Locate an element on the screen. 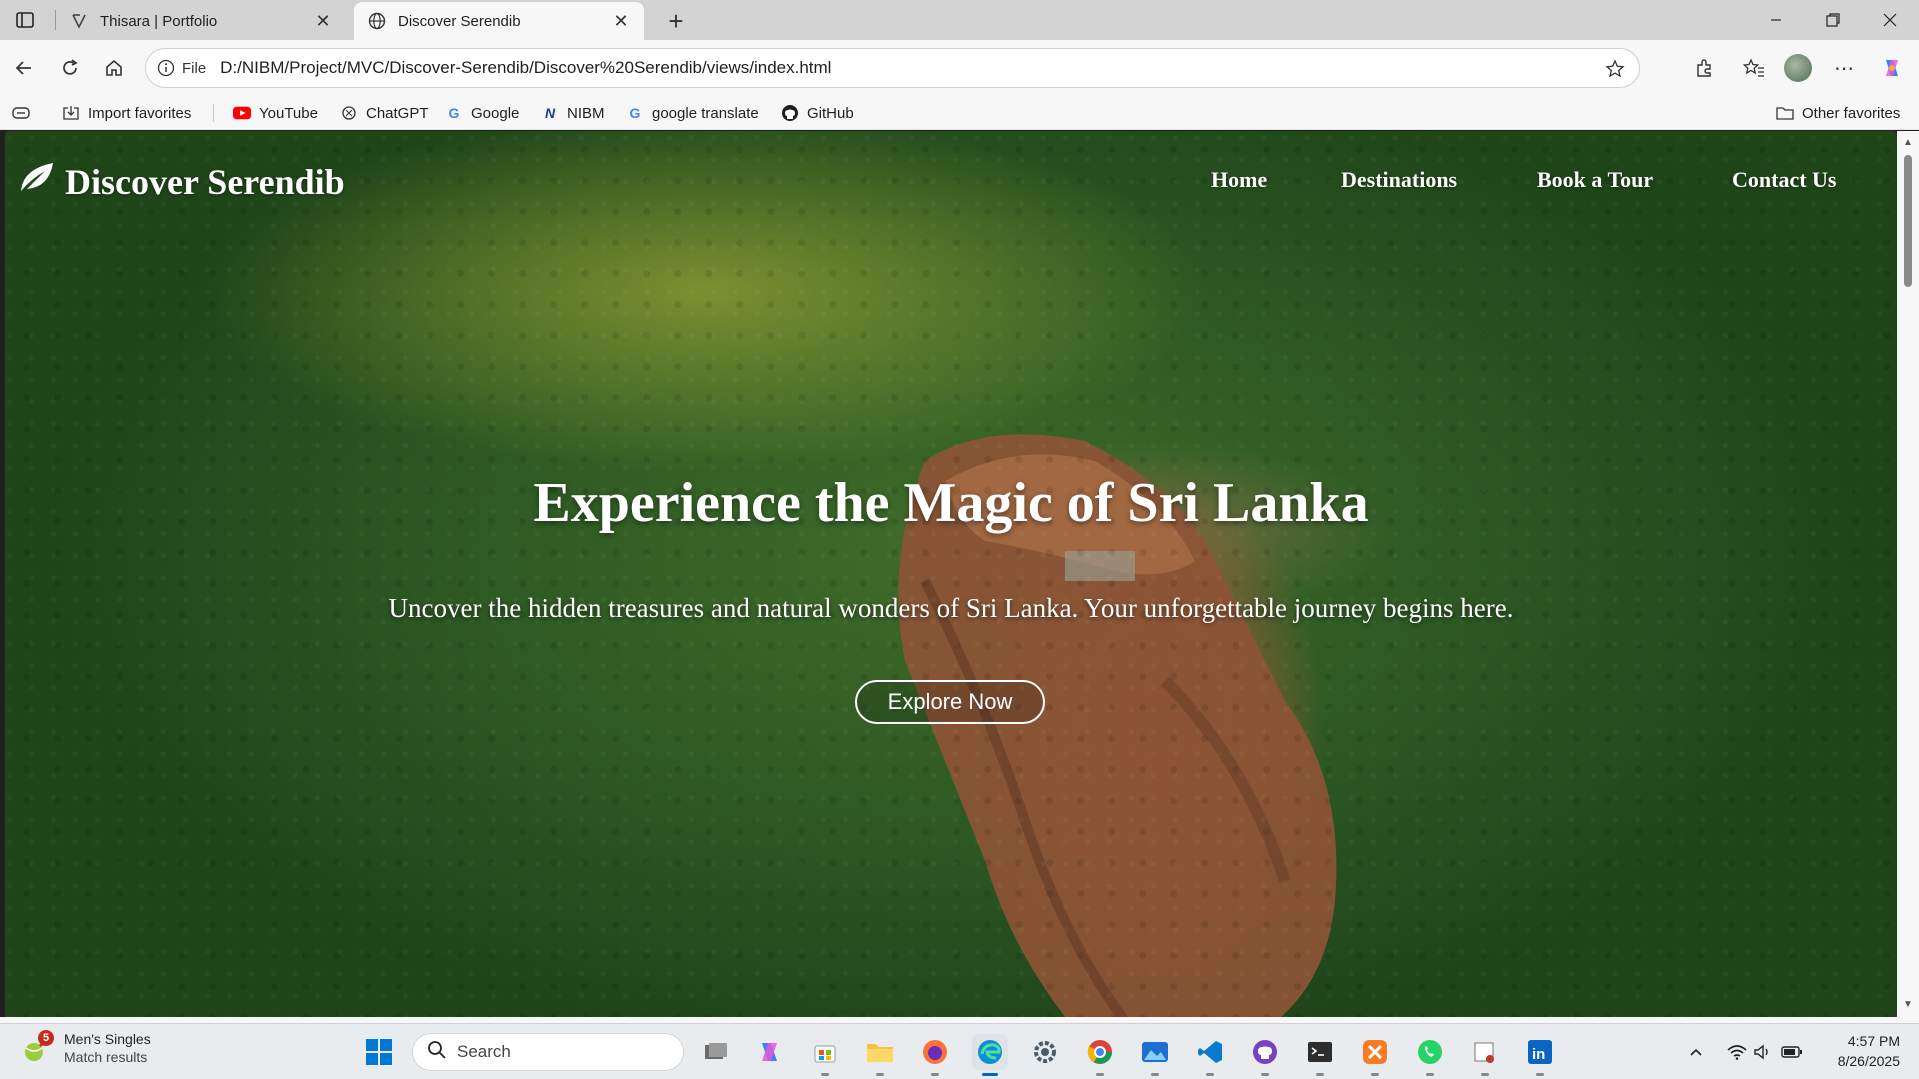 Image resolution: width=1919 pixels, height=1079 pixels. linkedin-icon: in is located at coordinates (1540, 1055).